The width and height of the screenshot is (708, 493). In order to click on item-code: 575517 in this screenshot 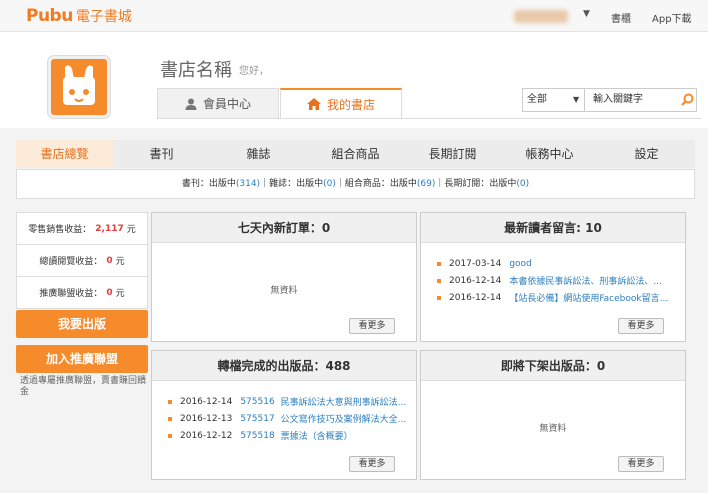, I will do `click(257, 419)`.